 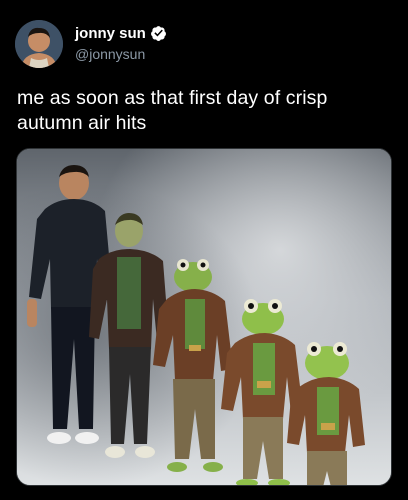 I want to click on tweet-header: jonny sun @jonnysun, so click(x=91, y=44).